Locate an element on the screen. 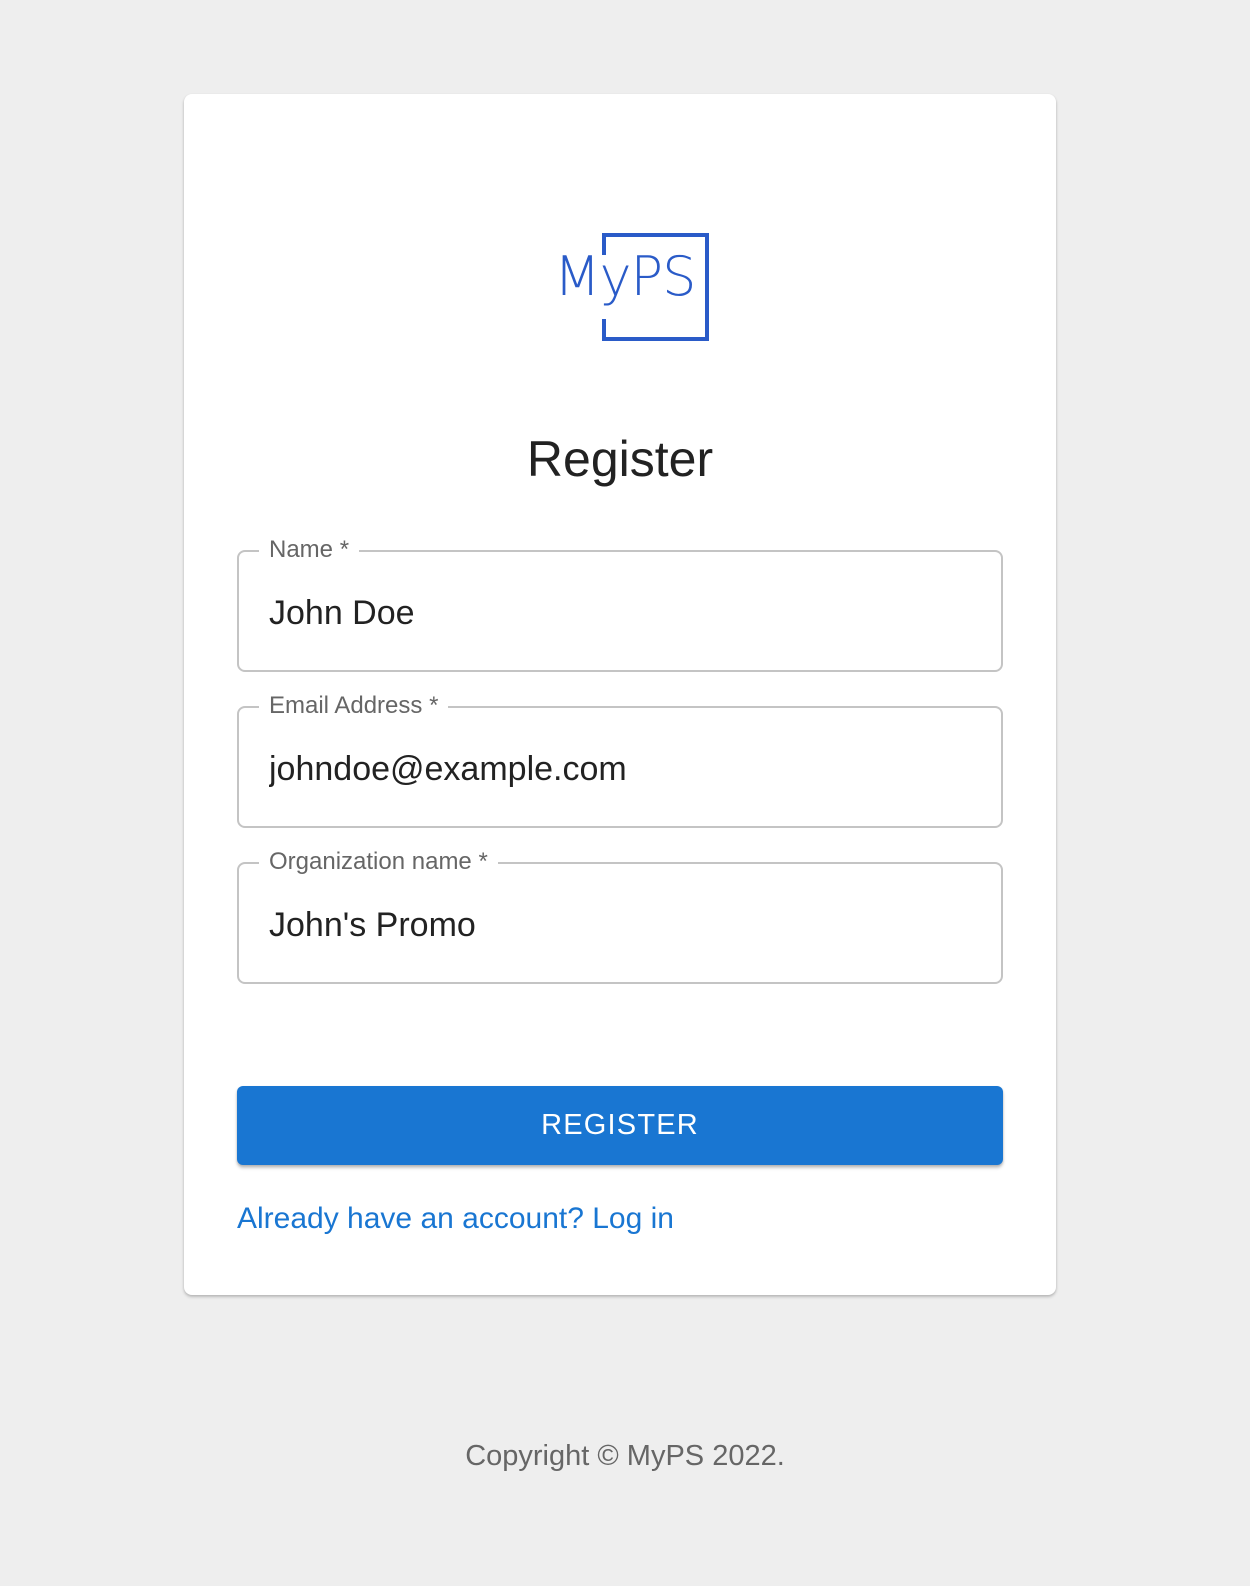  name-input is located at coordinates (619, 613).